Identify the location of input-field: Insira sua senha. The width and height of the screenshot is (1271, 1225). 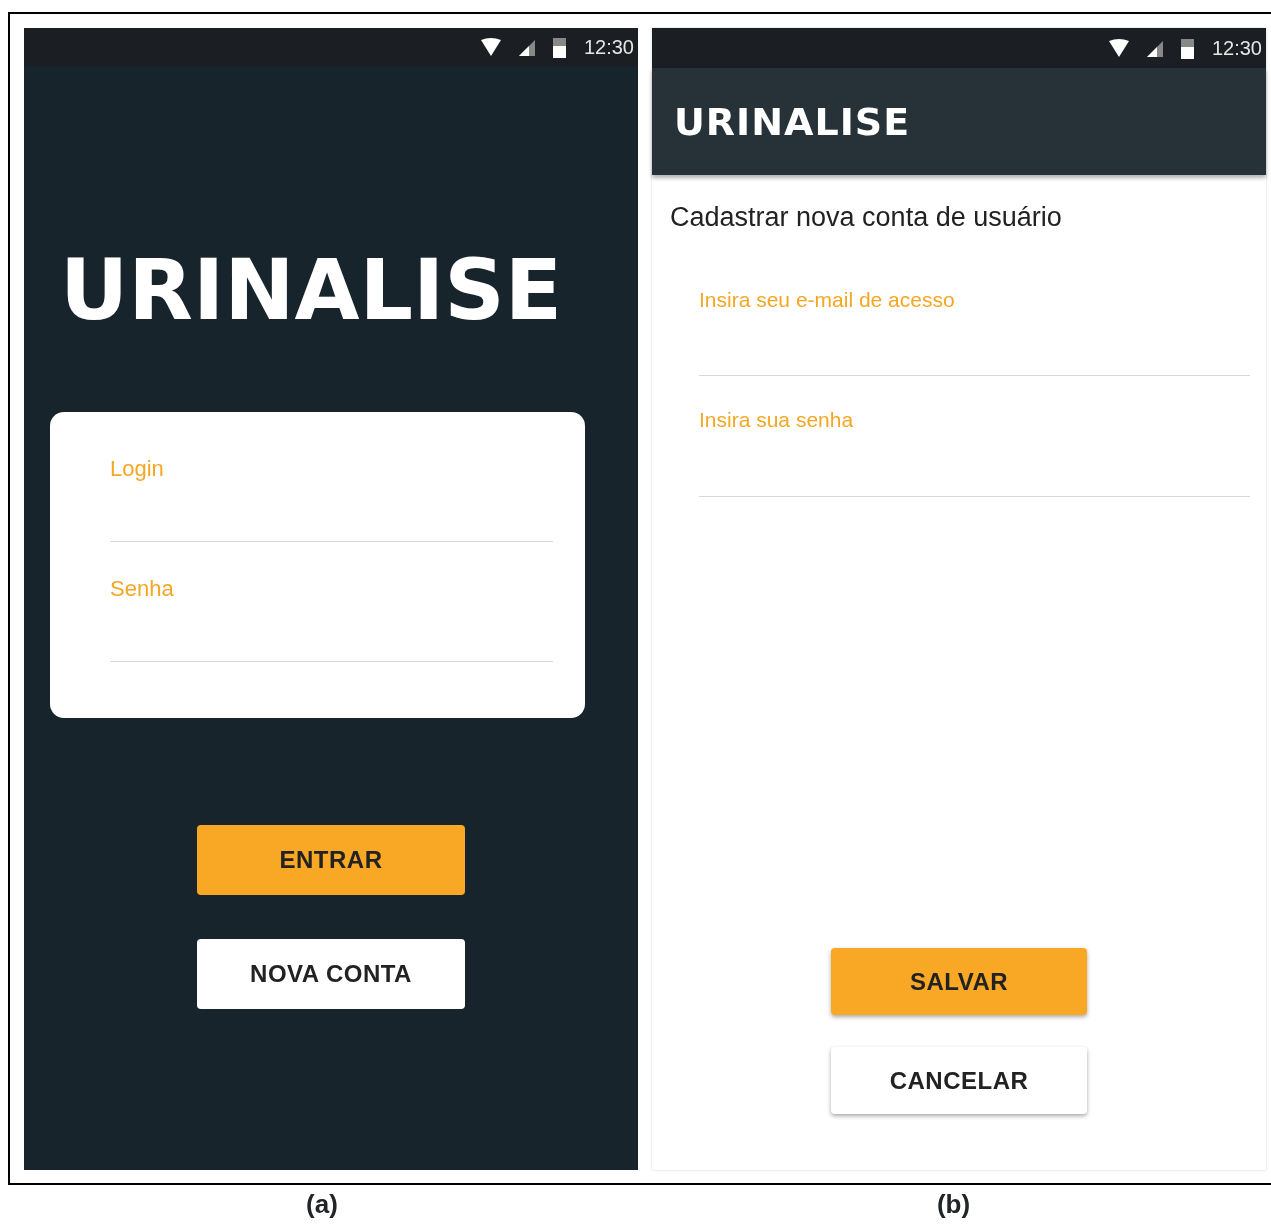
(974, 450).